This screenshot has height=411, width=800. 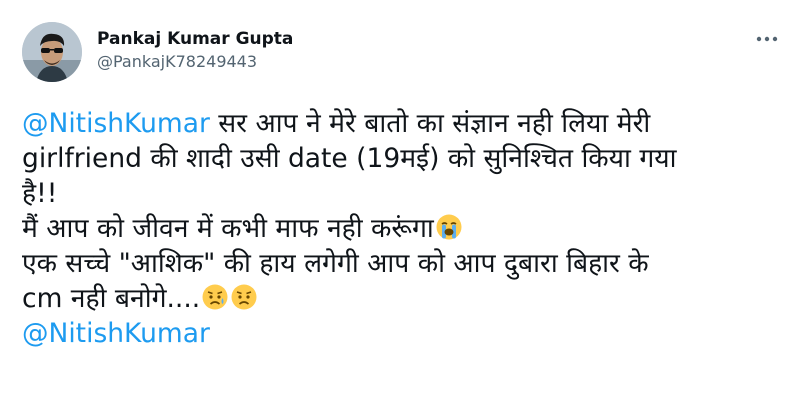 I want to click on disappointed-relieved-face-icon, so click(x=215, y=301).